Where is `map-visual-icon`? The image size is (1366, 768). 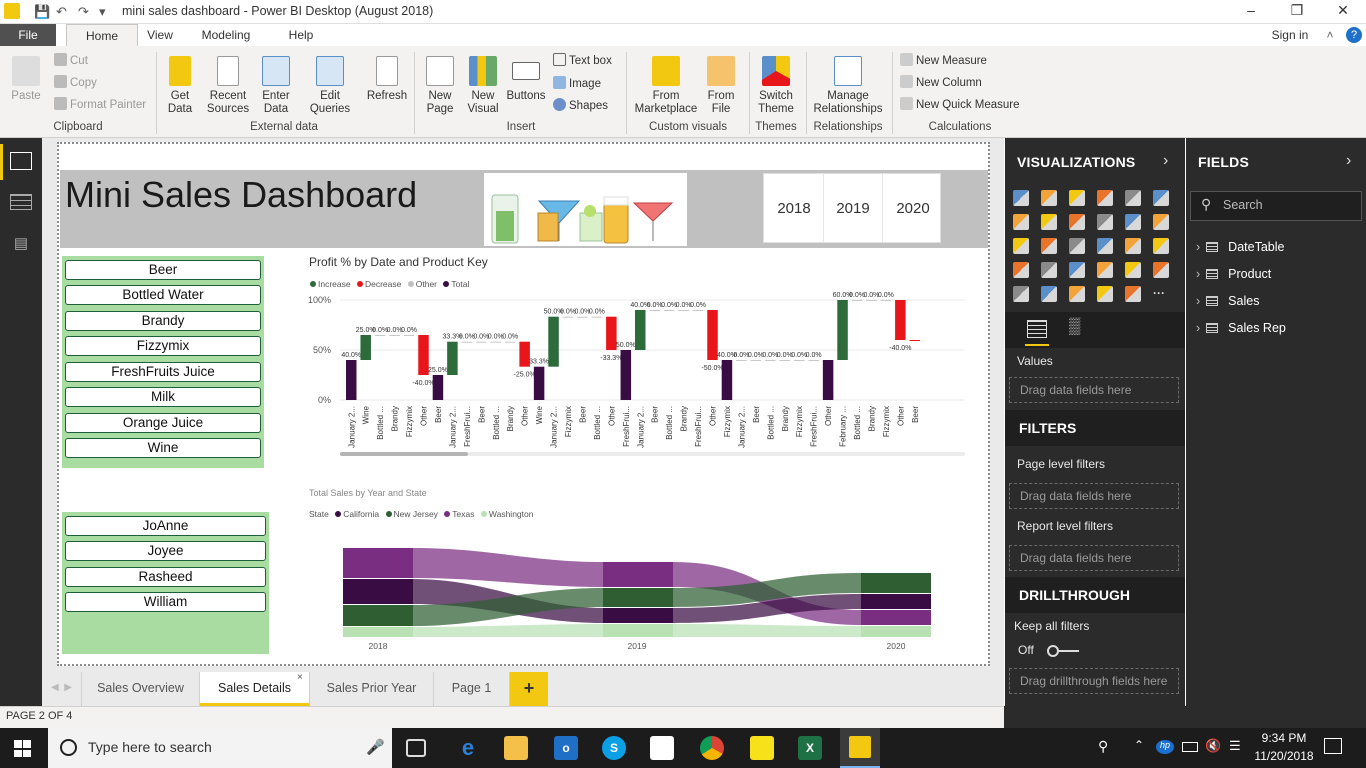 map-visual-icon is located at coordinates (1161, 246).